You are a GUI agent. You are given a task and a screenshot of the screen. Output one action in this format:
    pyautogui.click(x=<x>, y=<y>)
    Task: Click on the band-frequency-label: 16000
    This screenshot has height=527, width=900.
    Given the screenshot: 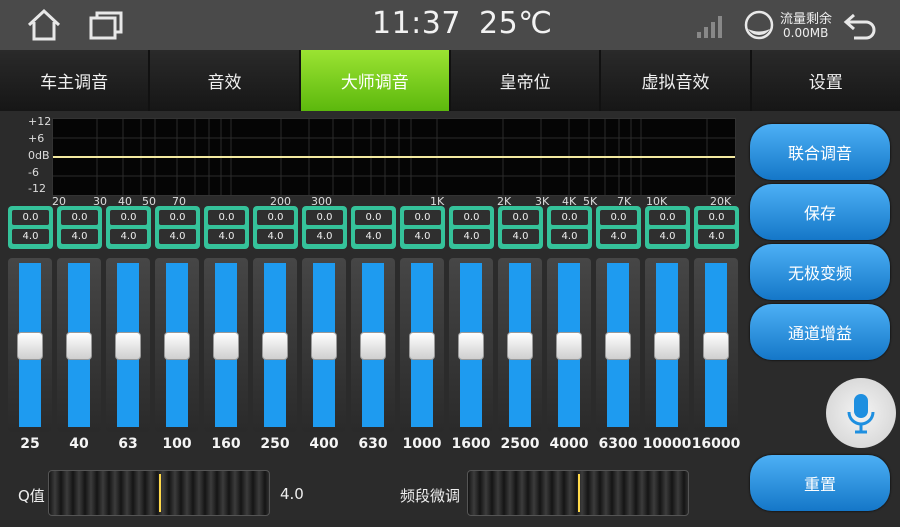 What is the action you would take?
    pyautogui.click(x=716, y=444)
    